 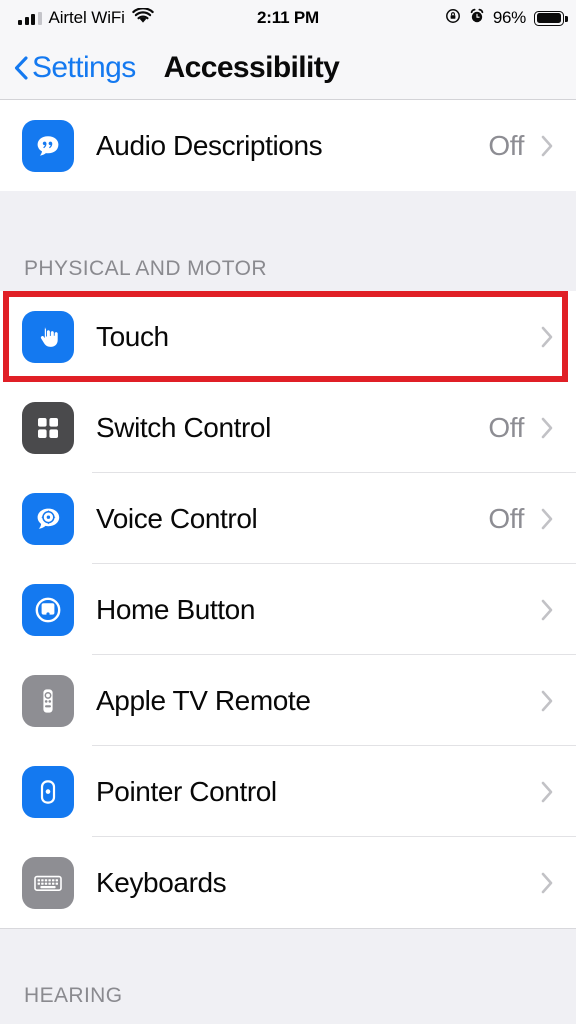 What do you see at coordinates (551, 18) in the screenshot?
I see `battery-icon` at bounding box center [551, 18].